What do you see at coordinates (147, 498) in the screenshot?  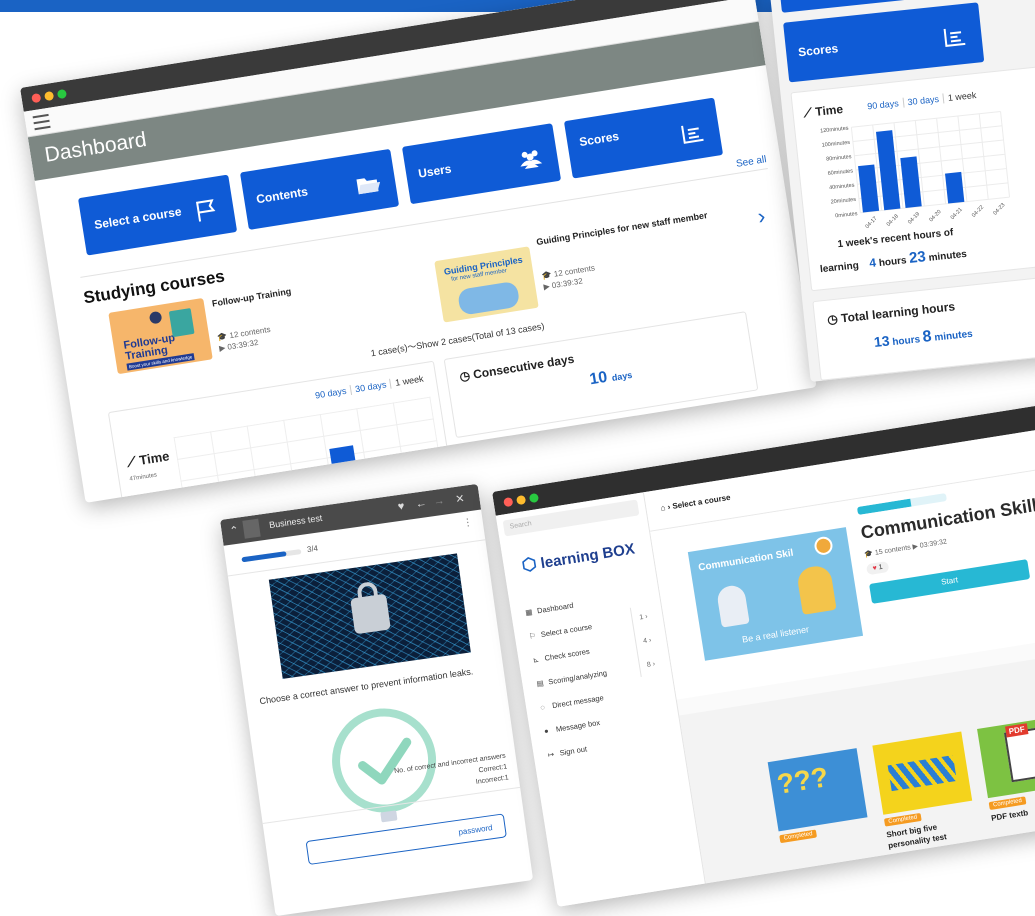 I see `y-tick: 40minutes` at bounding box center [147, 498].